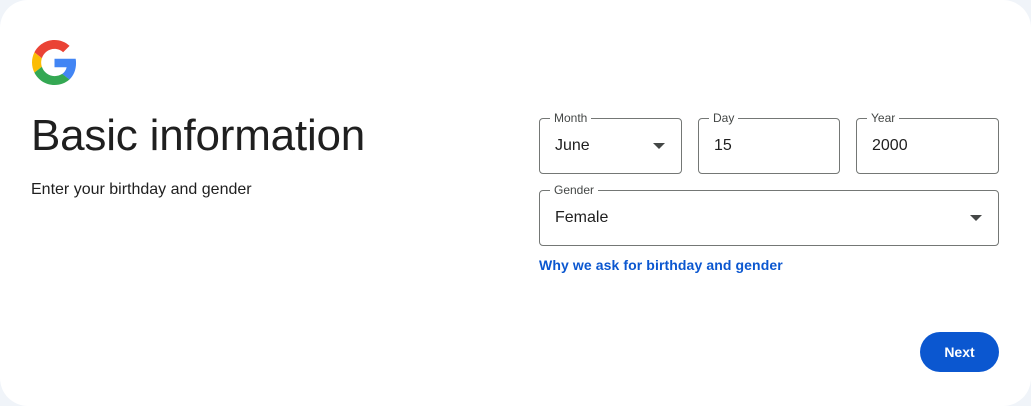  I want to click on google-logo-icon, so click(54, 62).